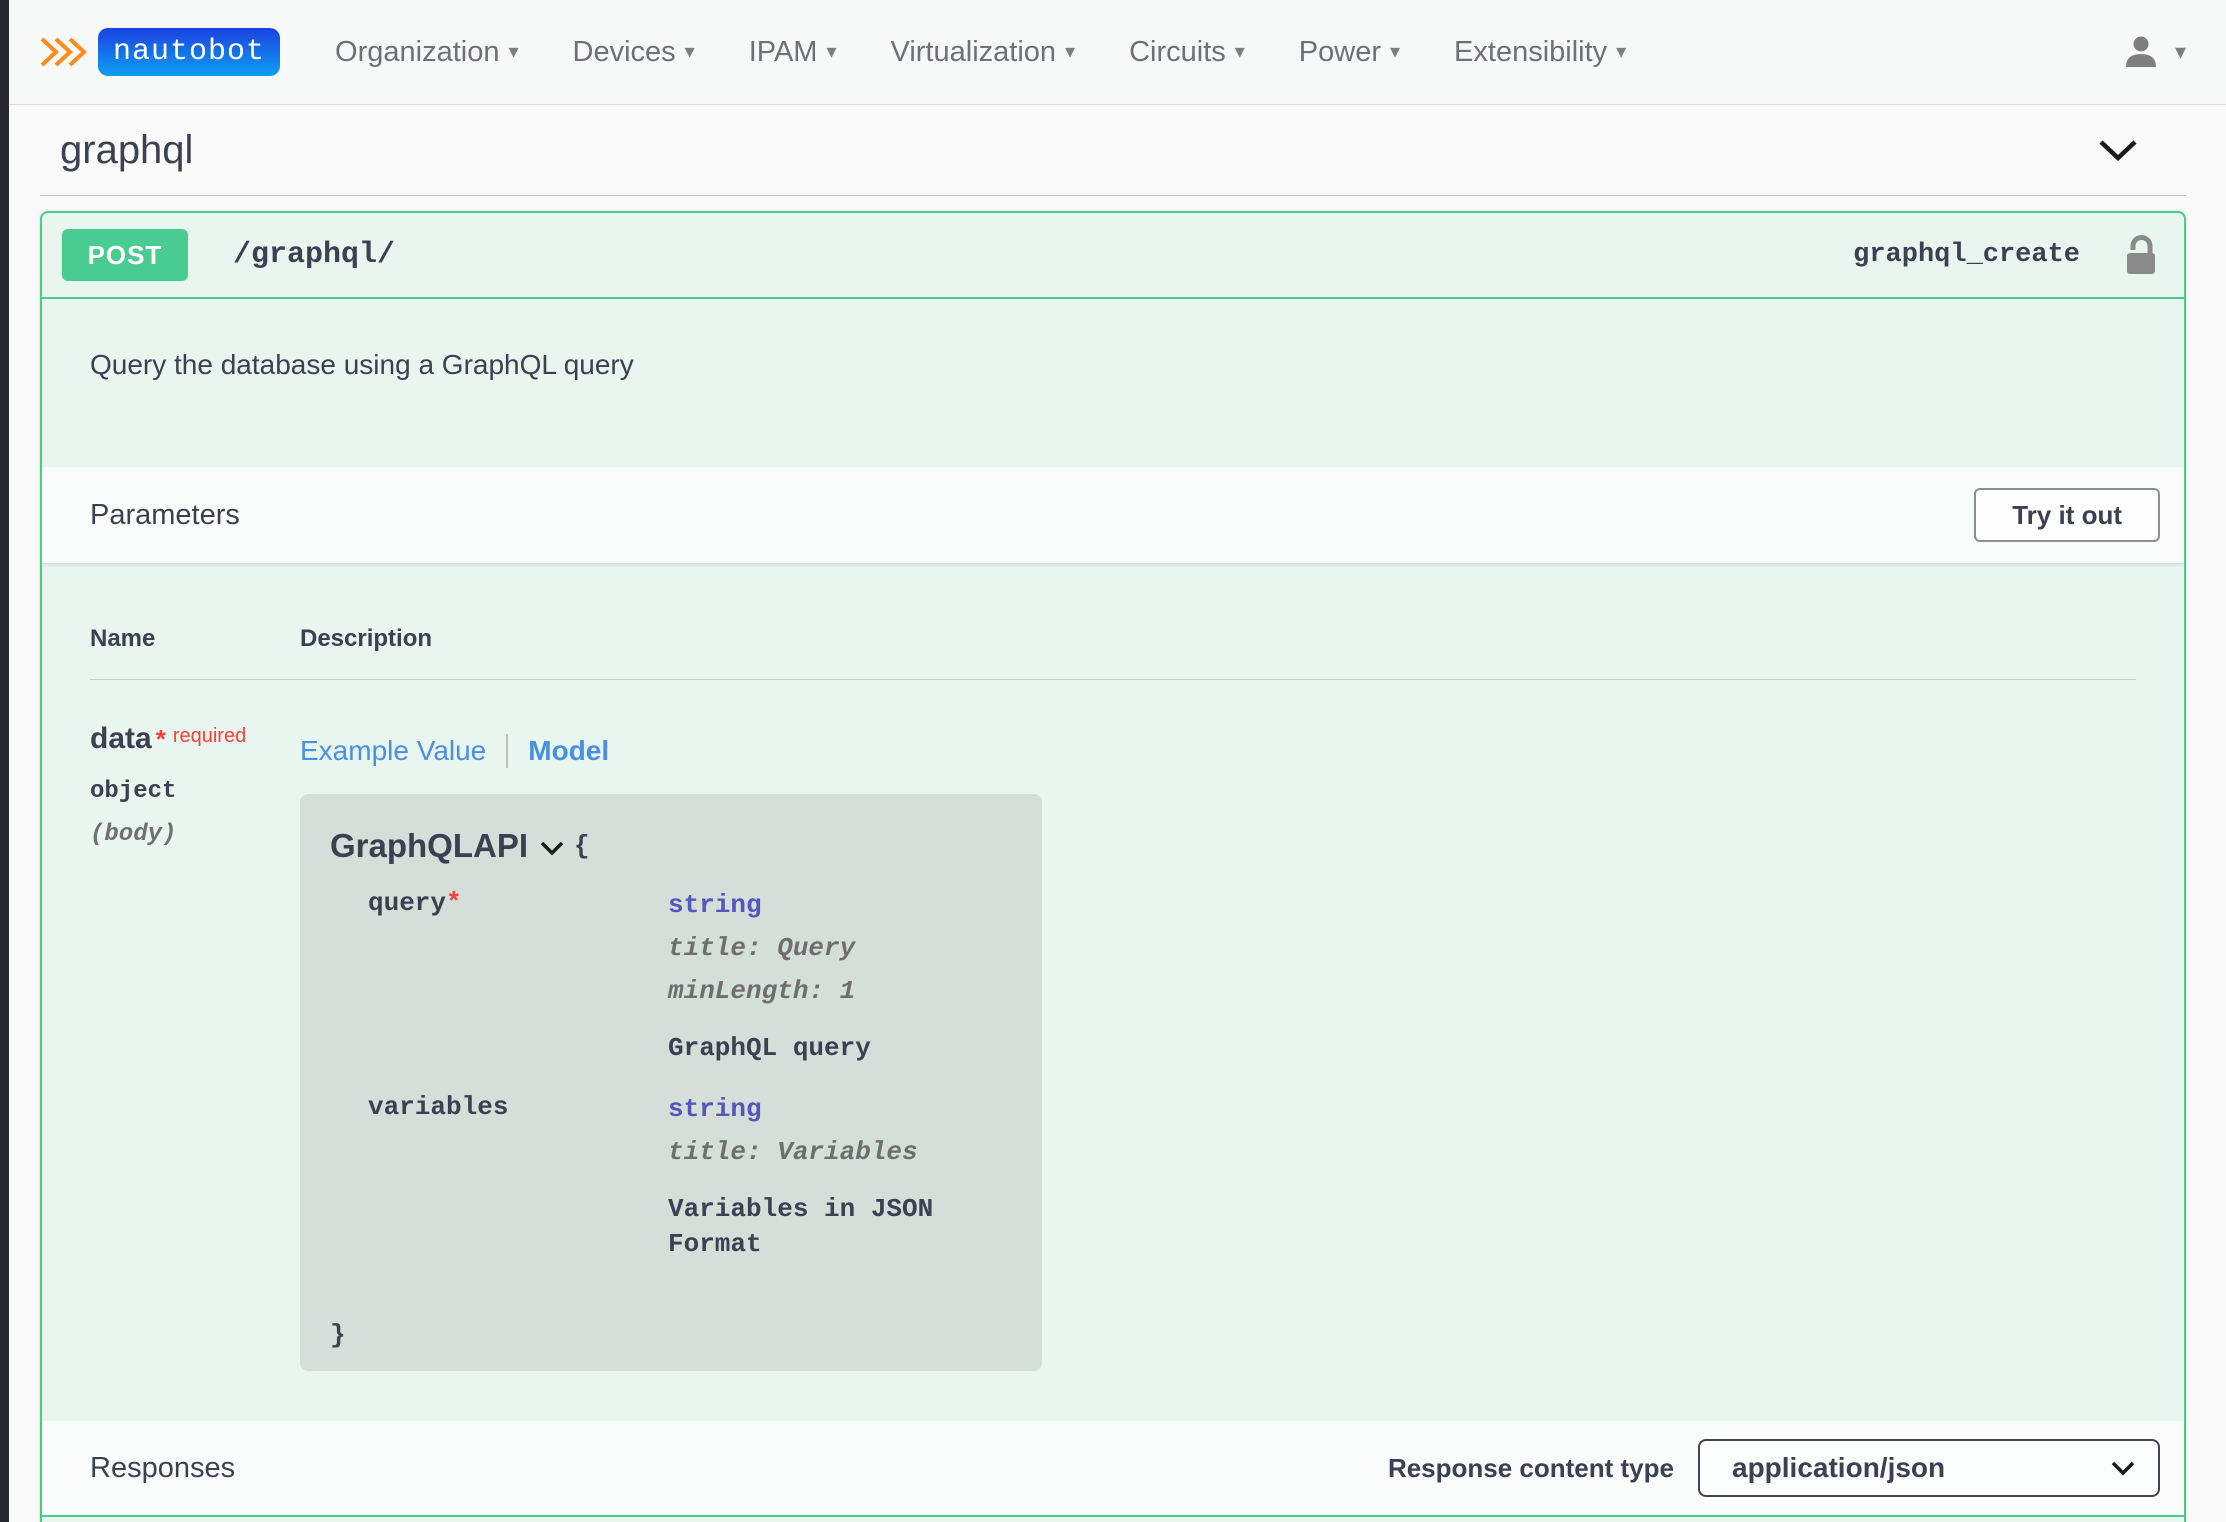 The height and width of the screenshot is (1522, 2226). What do you see at coordinates (582, 846) in the screenshot?
I see `open-brace: {` at bounding box center [582, 846].